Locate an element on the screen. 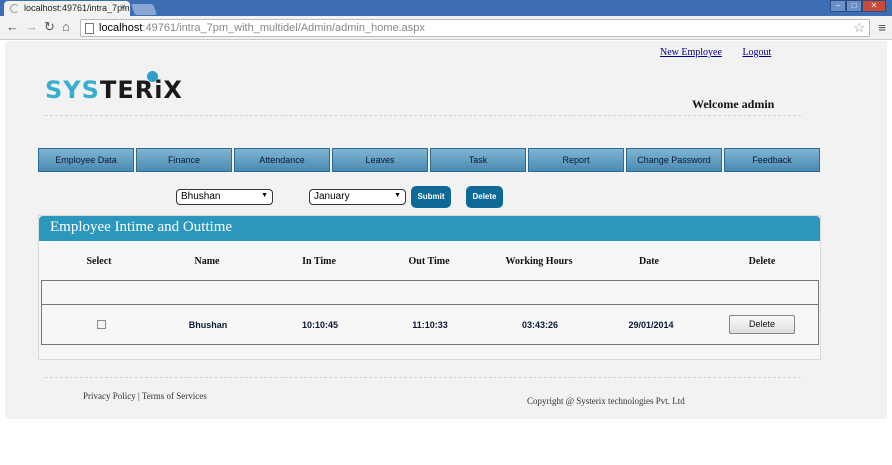 Image resolution: width=892 pixels, height=465 pixels. browser-tabstrip: localhost:49761/intra_7pm × – □ ✕ is located at coordinates (446, 8).